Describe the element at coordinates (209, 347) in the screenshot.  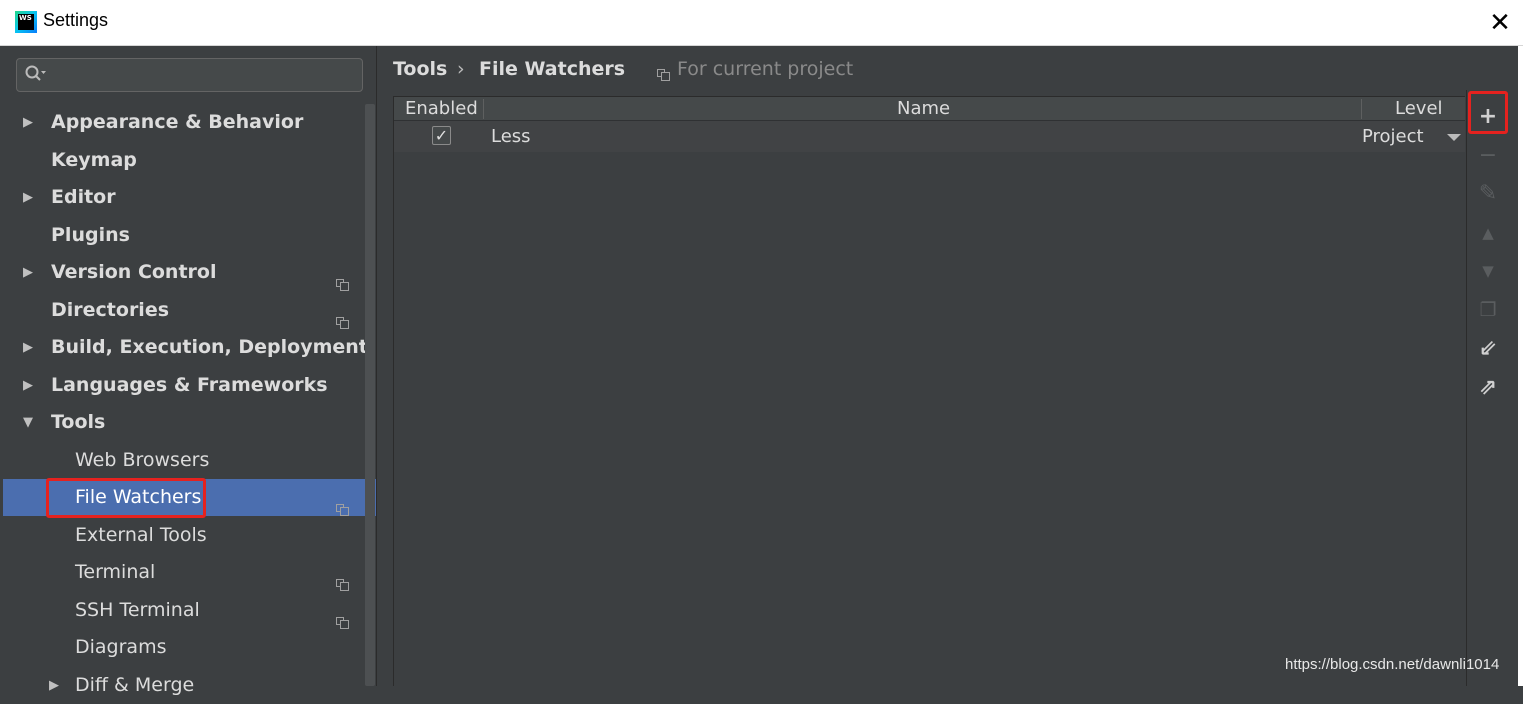
I see `sidebar-item-label: Build, Execution, Deployment` at that location.